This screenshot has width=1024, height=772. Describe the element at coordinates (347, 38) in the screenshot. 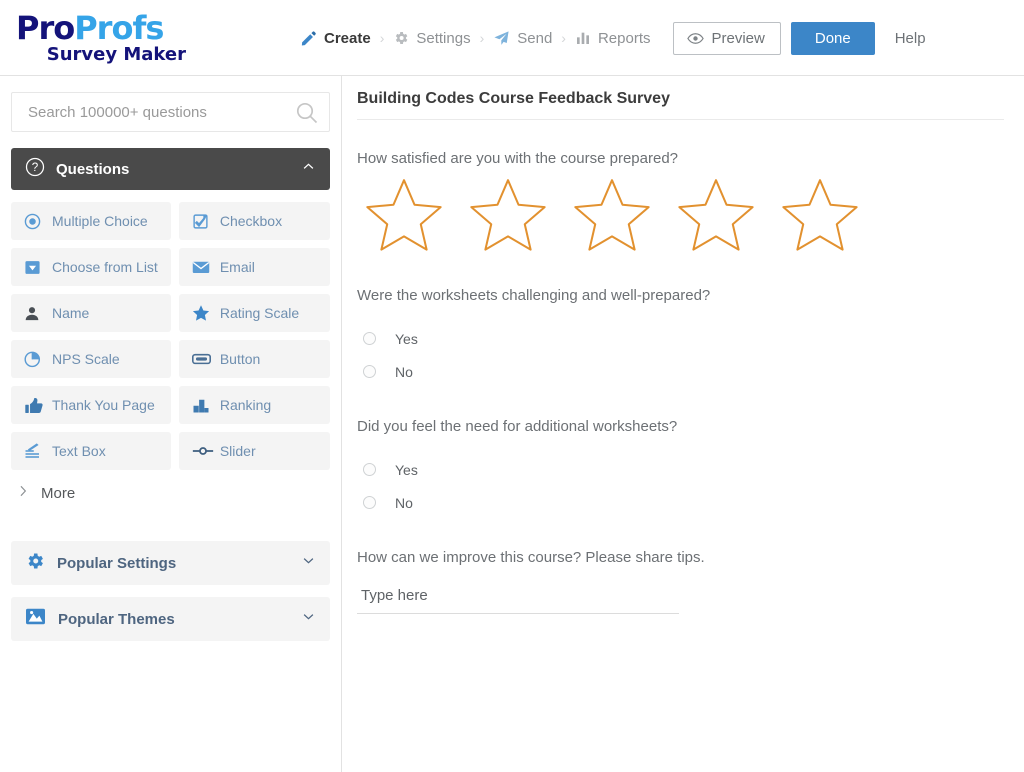

I see `nav-label-create: Create` at that location.